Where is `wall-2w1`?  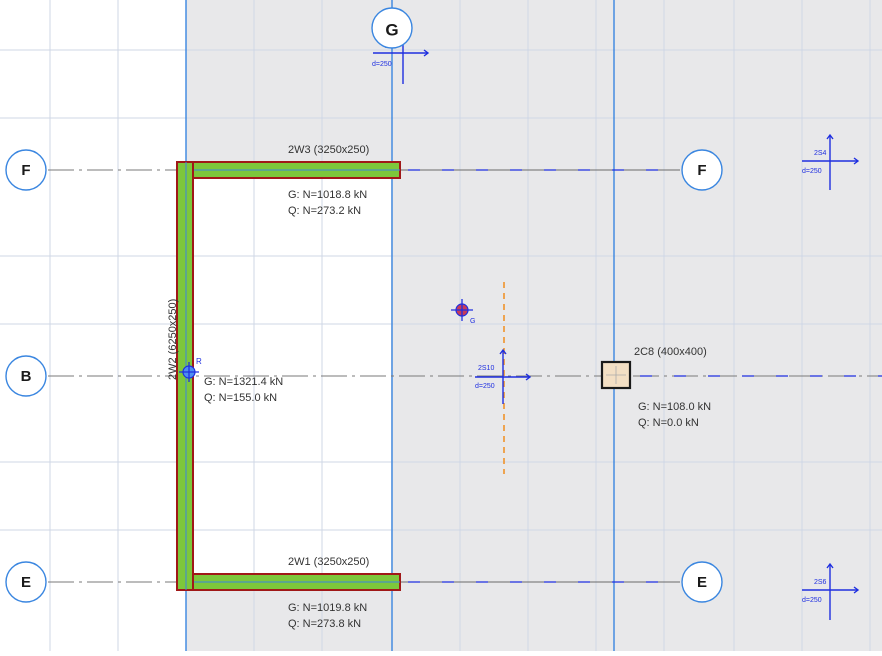
wall-2w1 is located at coordinates (288, 582).